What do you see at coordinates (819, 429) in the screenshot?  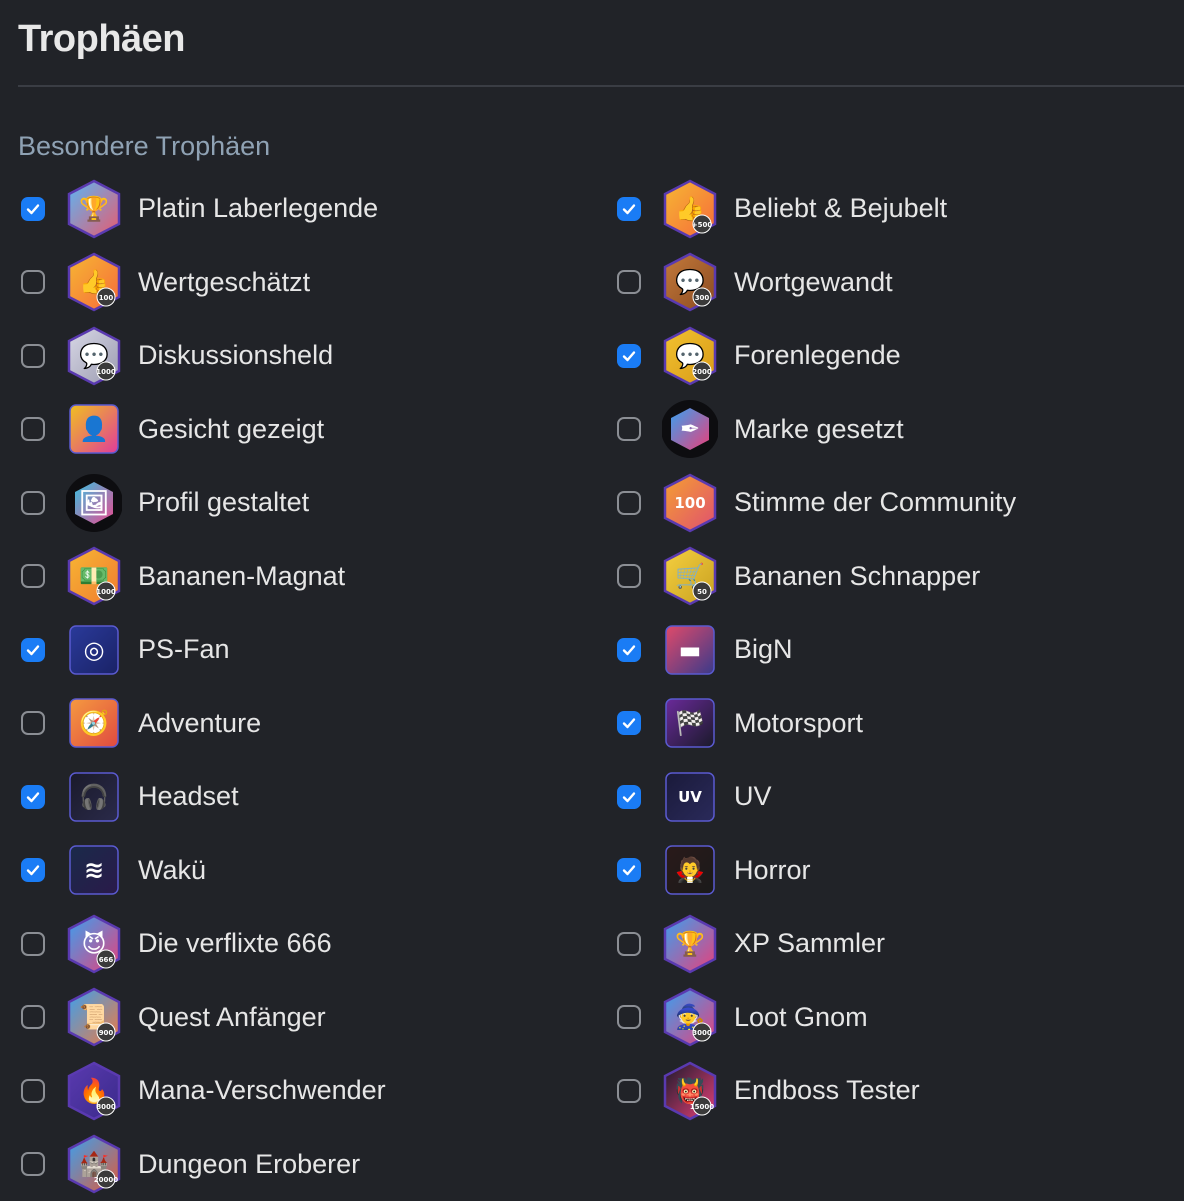 I see `trophy-label: Marke gesetzt` at bounding box center [819, 429].